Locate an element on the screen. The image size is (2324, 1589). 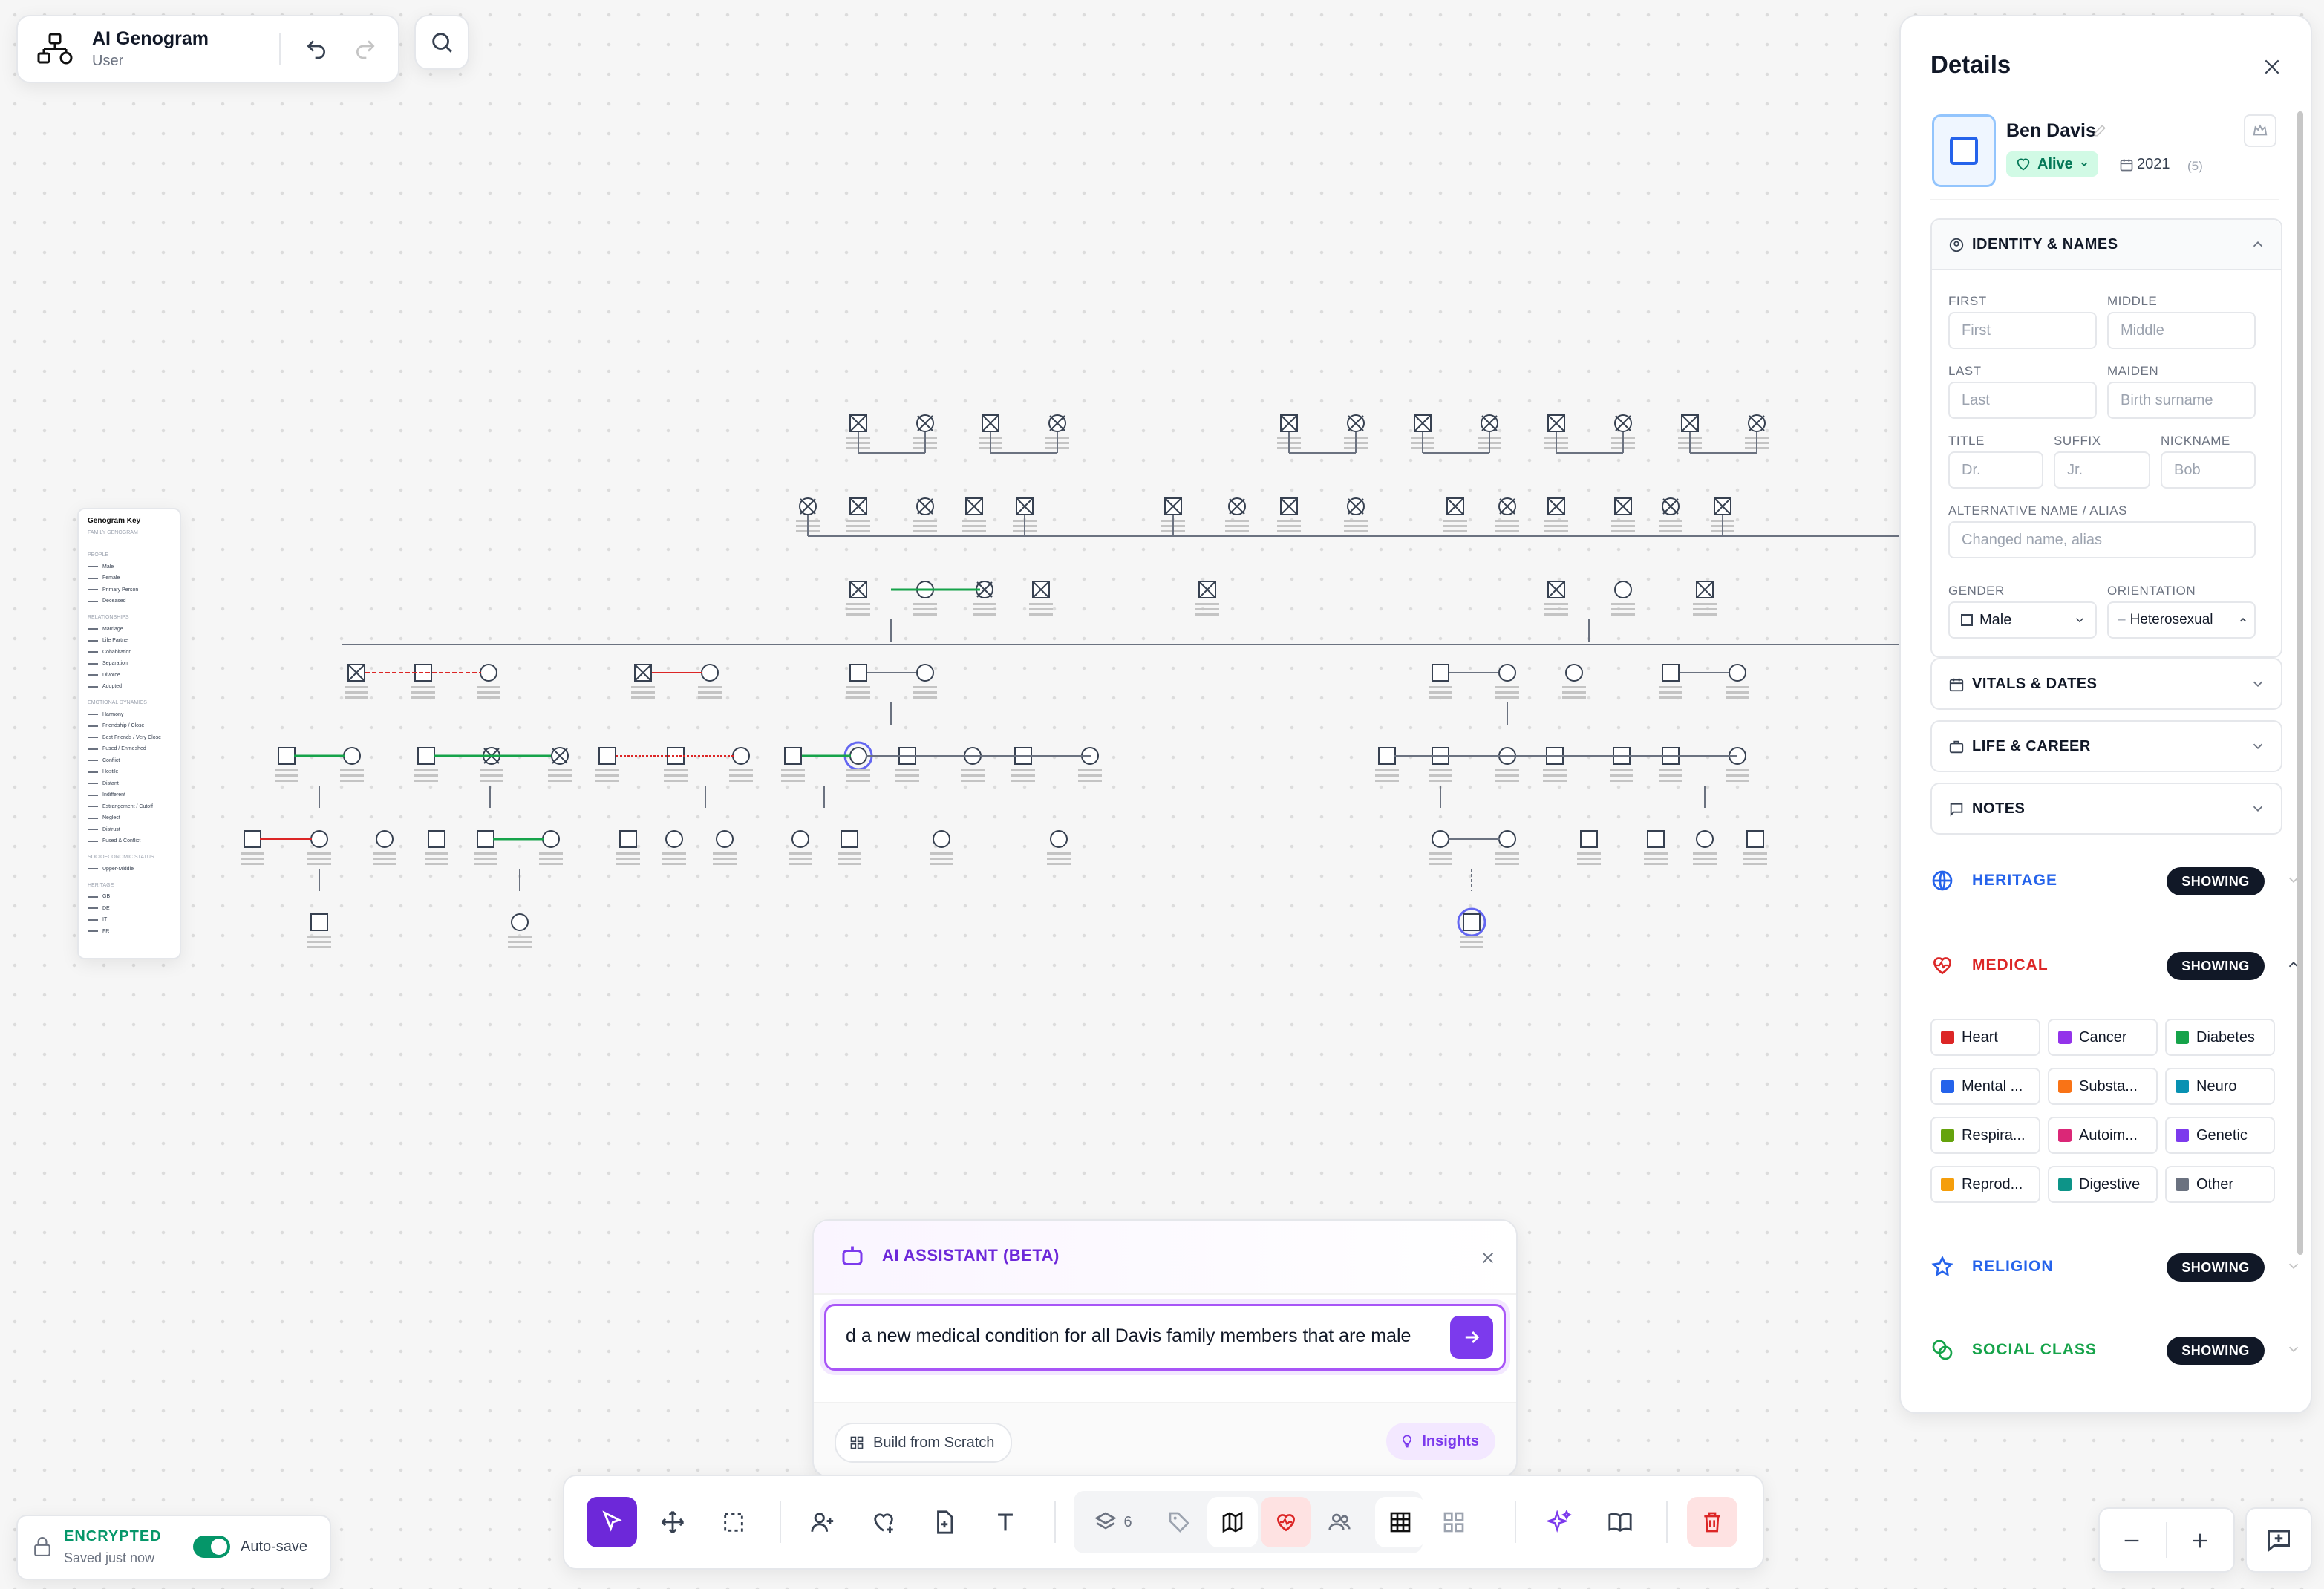
gender-select: Male is located at coordinates (2022, 620).